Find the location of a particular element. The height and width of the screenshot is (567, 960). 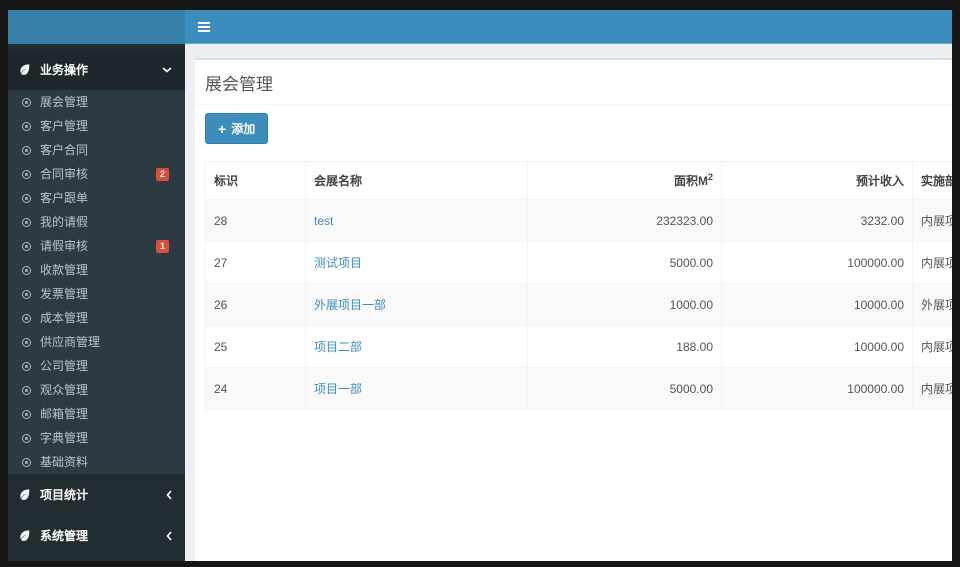

plus-icon: + is located at coordinates (222, 128).